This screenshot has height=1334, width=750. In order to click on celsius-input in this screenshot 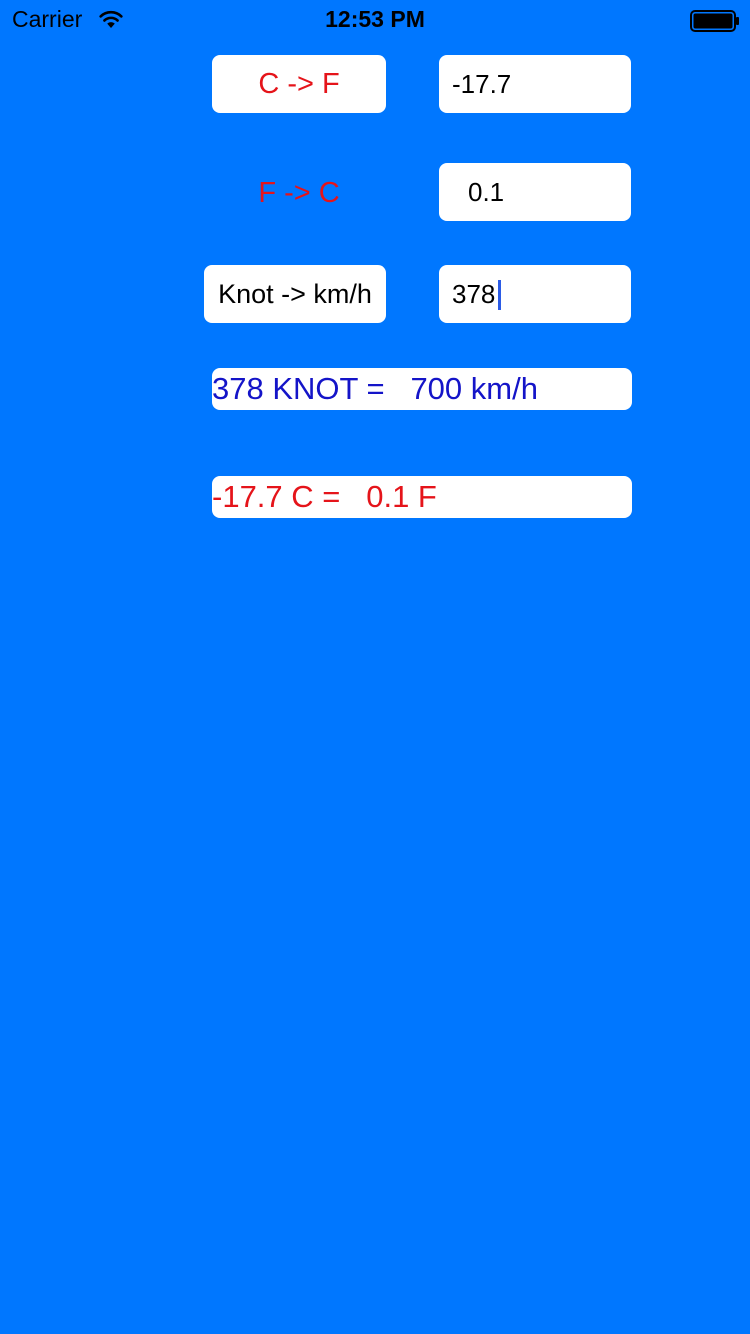, I will do `click(535, 84)`.